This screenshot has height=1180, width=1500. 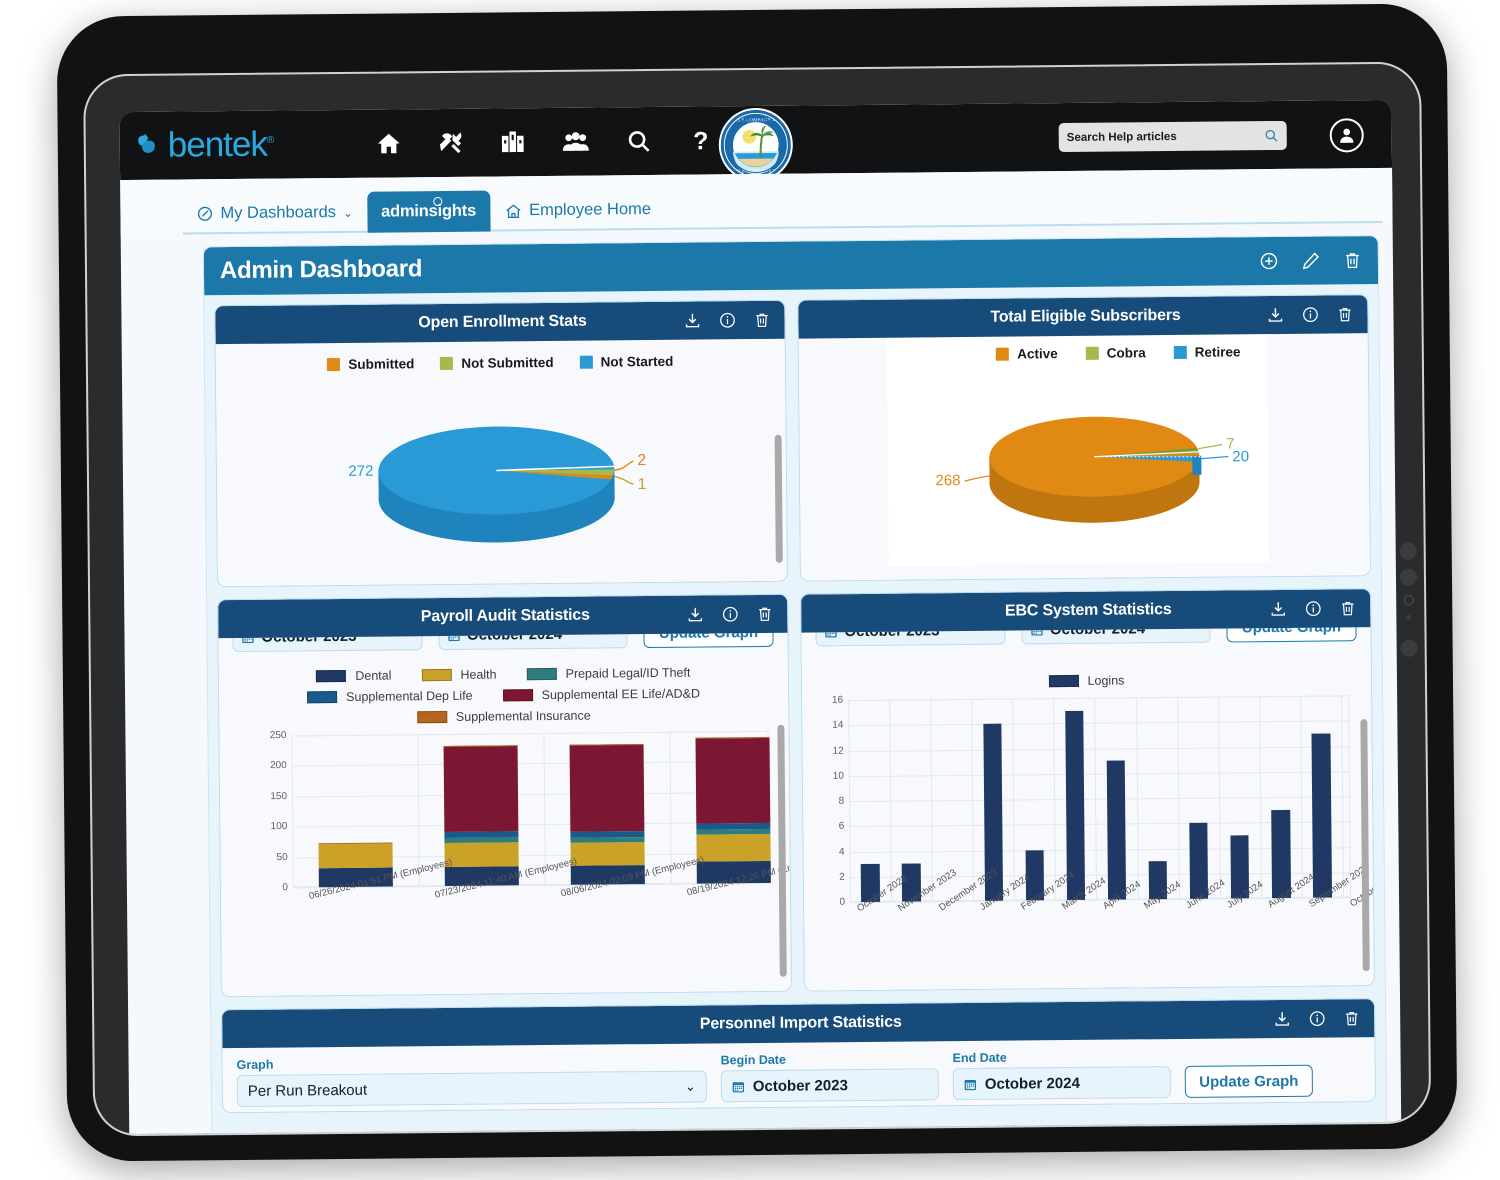 I want to click on tab-my-dashboards: My Dashboards ⌄, so click(x=274, y=213).